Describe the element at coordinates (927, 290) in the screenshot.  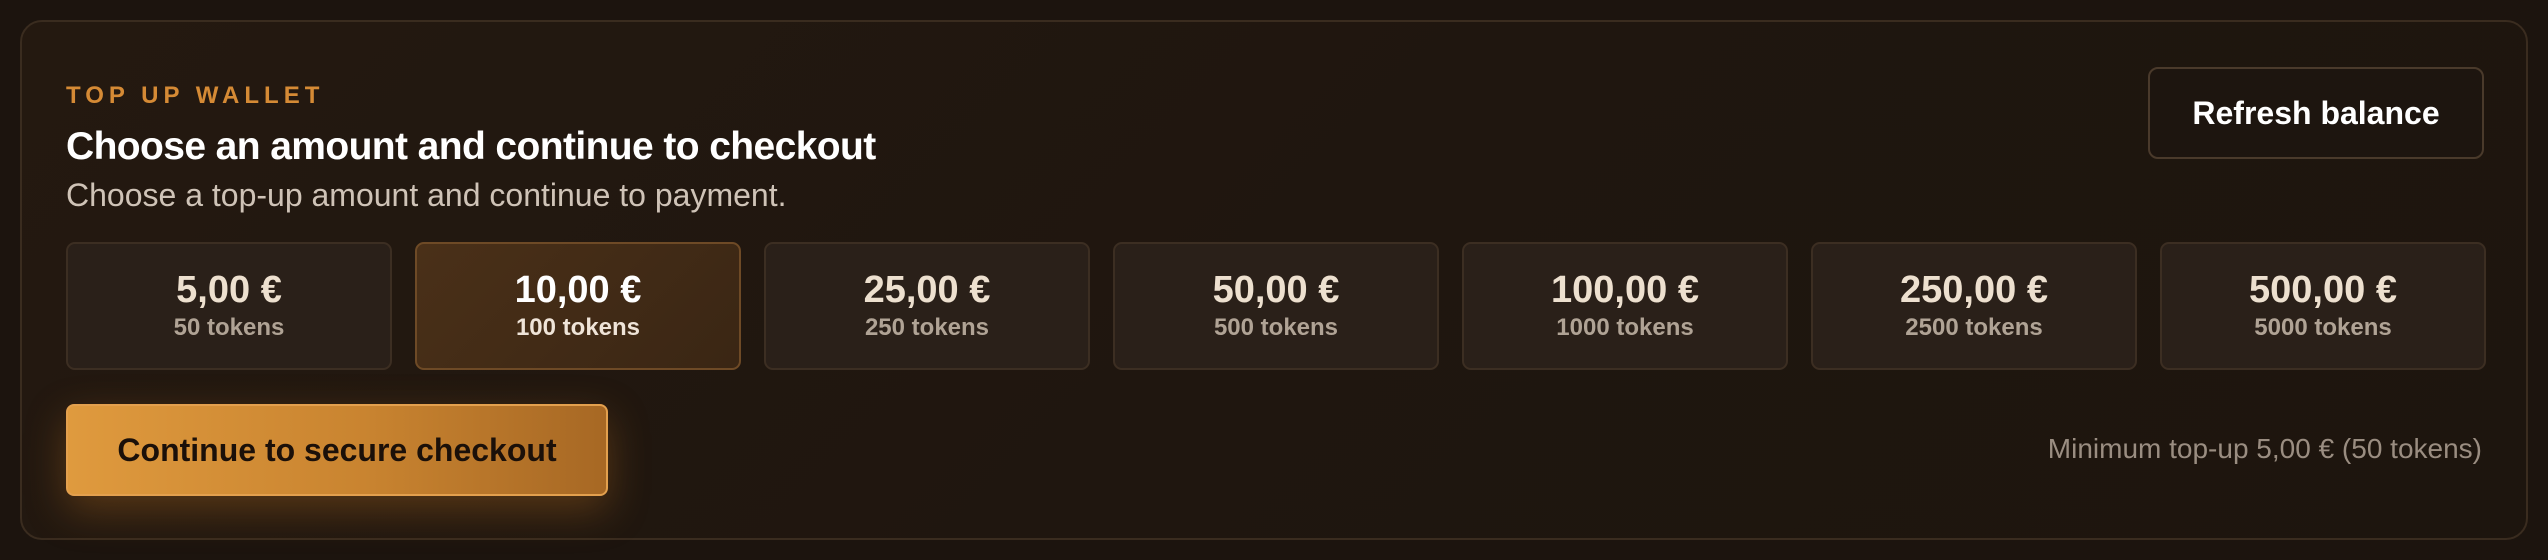
I see `amount-price: 25,00 €` at that location.